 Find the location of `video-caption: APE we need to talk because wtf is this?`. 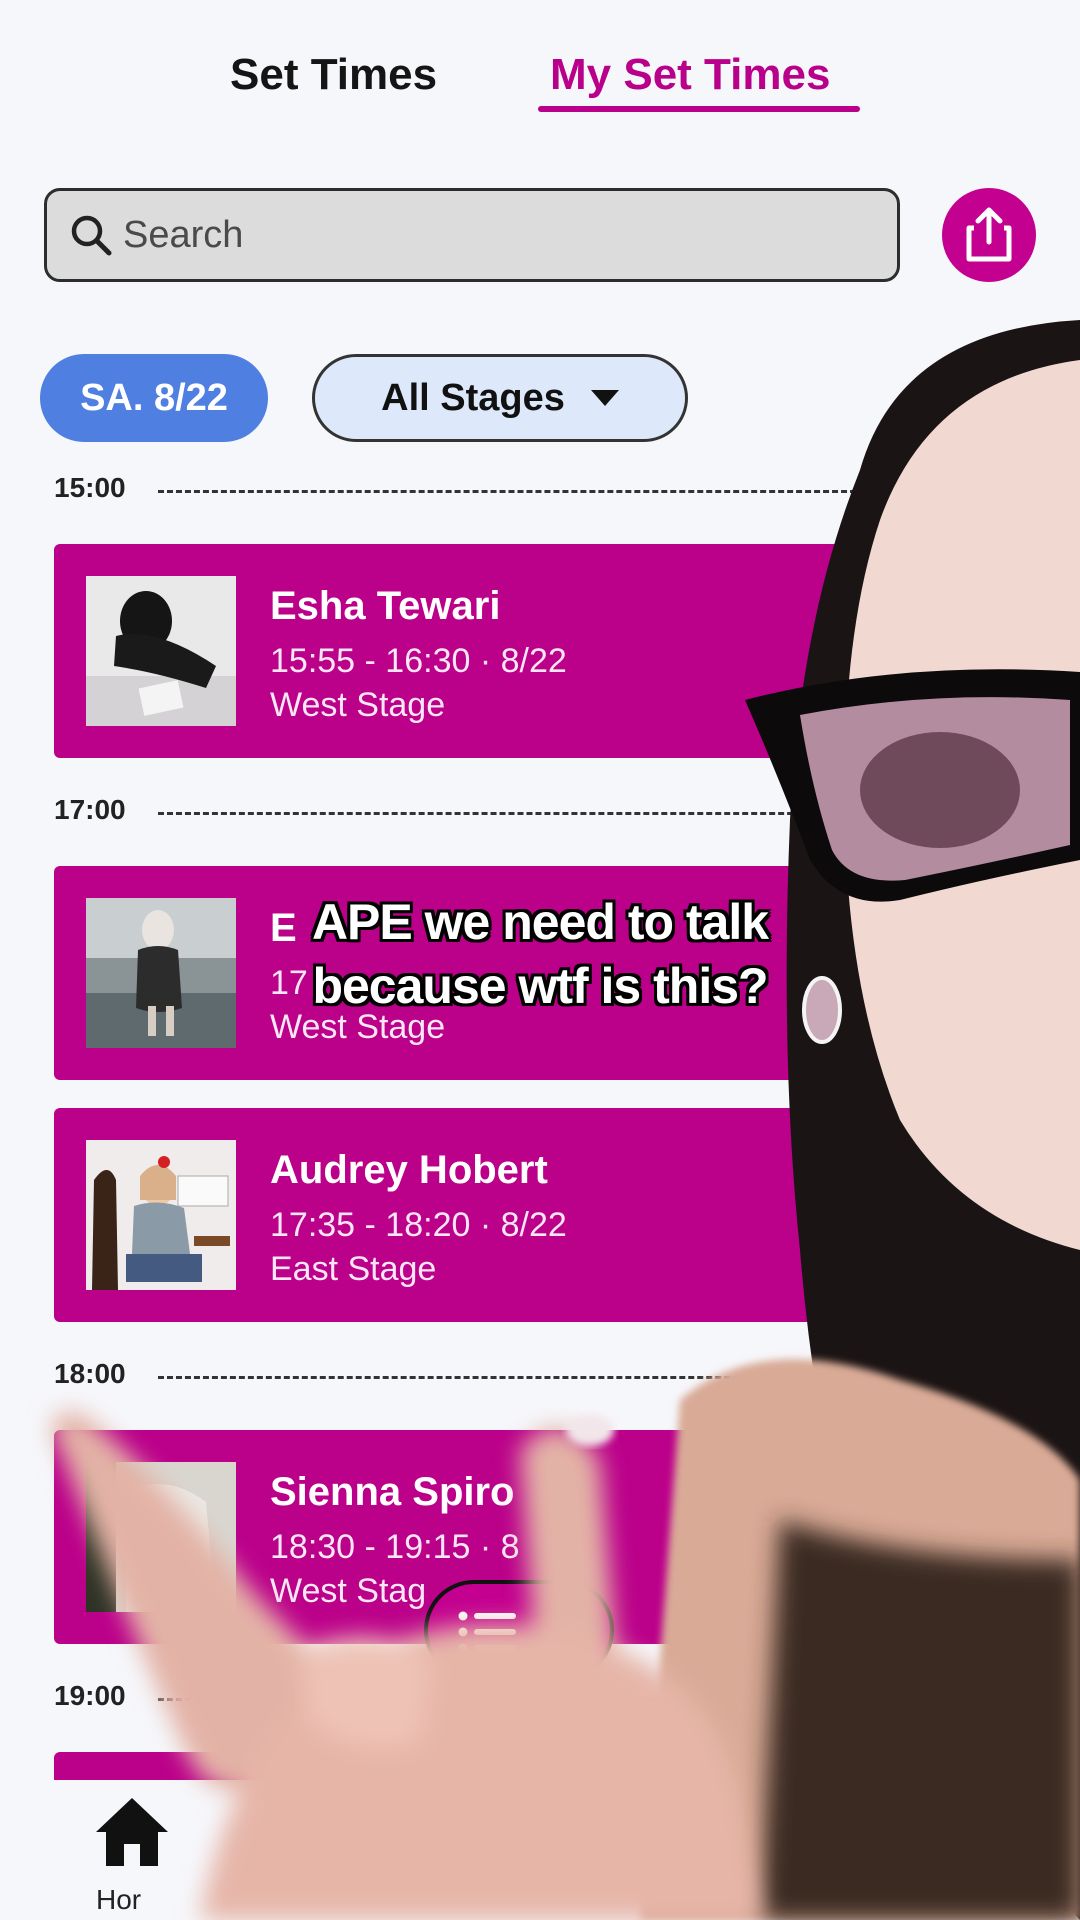

video-caption: APE we need to talk because wtf is this? is located at coordinates (540, 954).